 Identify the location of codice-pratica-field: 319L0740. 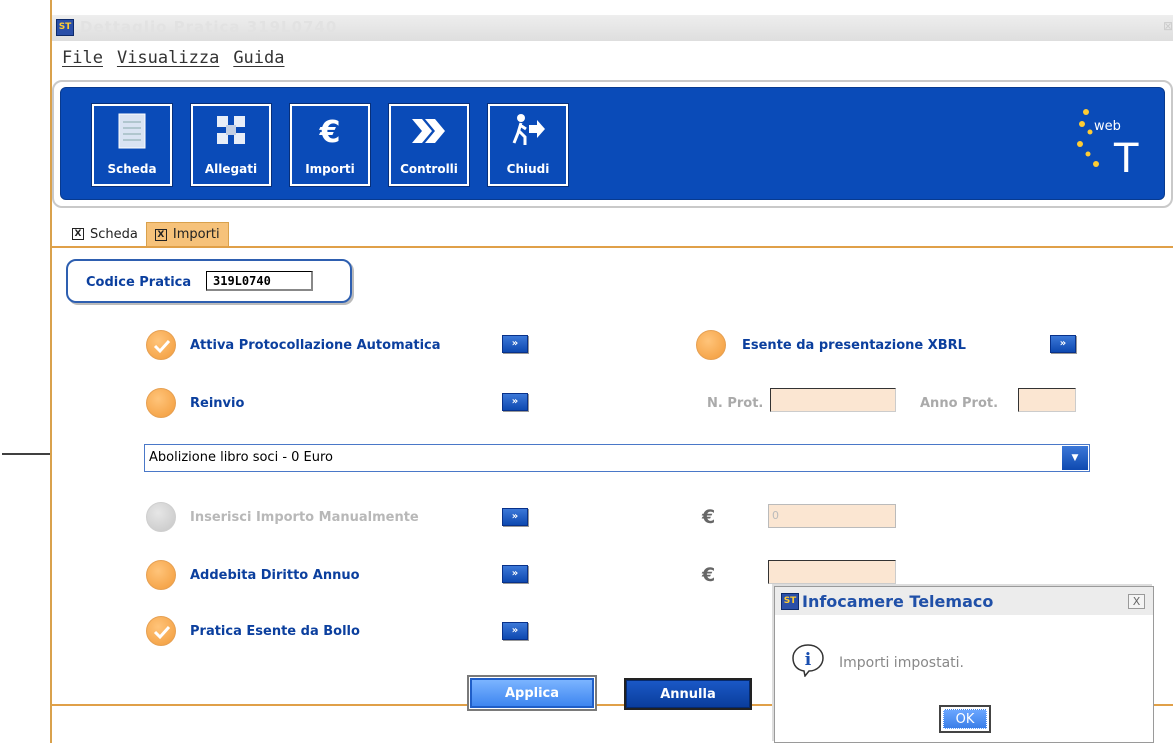
(259, 281).